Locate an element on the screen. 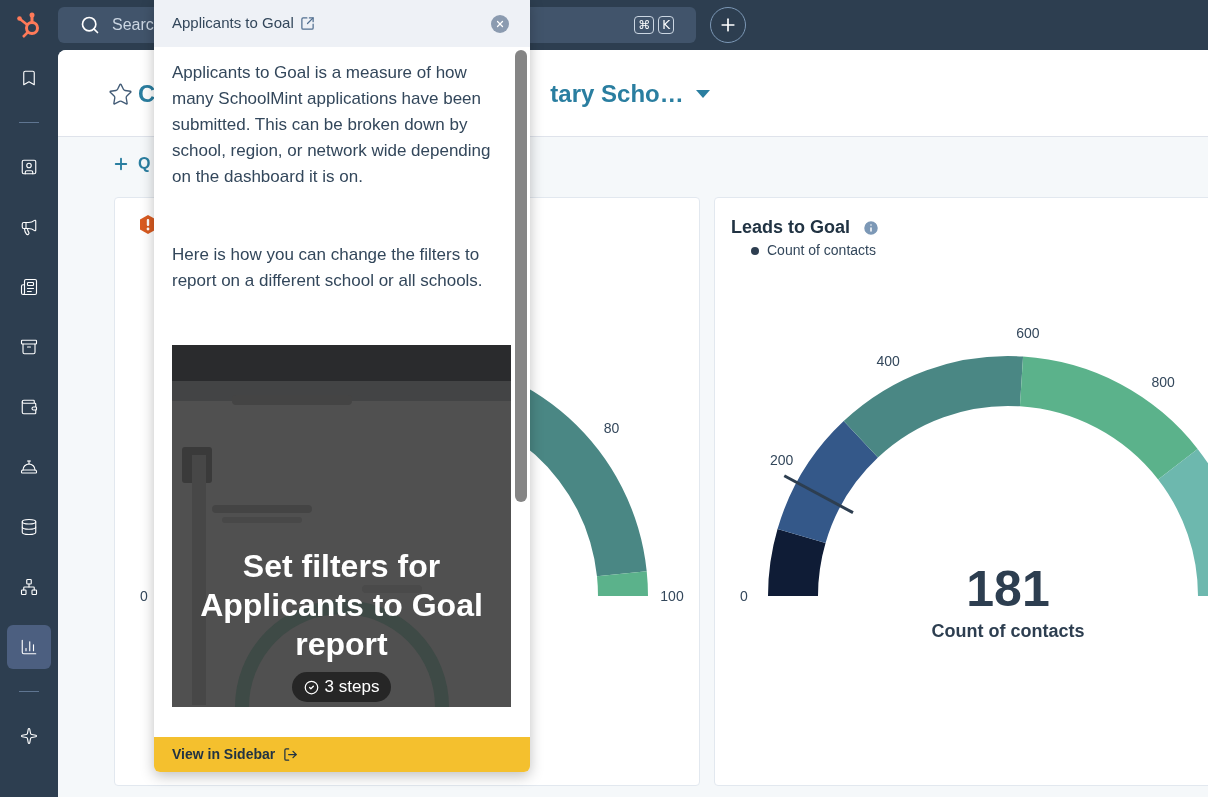 The image size is (1208, 797). legend-label: Count of contacts is located at coordinates (821, 250).